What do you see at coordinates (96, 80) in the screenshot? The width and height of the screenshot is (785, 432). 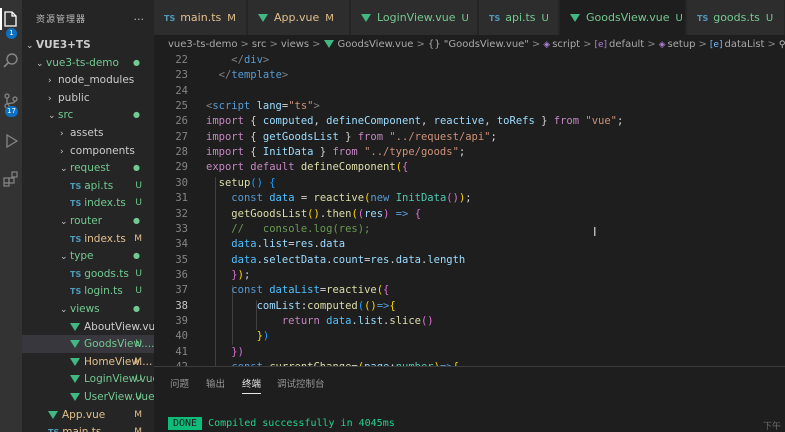 I see `tree-item-label: node_modules` at bounding box center [96, 80].